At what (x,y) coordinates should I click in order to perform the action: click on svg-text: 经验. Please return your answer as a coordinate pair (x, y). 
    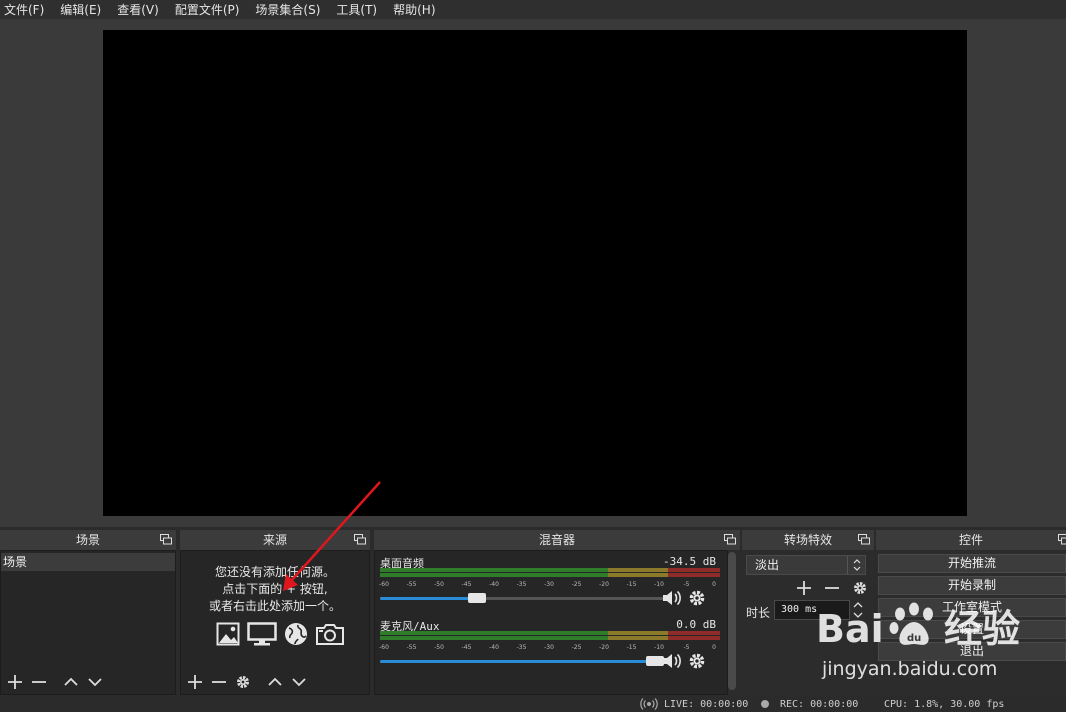
    Looking at the image, I should click on (982, 629).